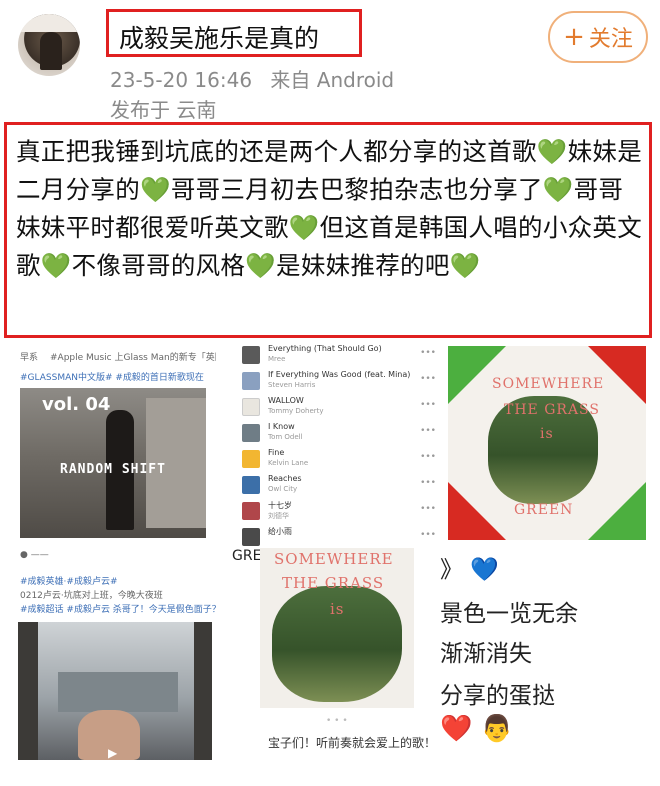  I want to click on song-artist: Owl City, so click(283, 489).